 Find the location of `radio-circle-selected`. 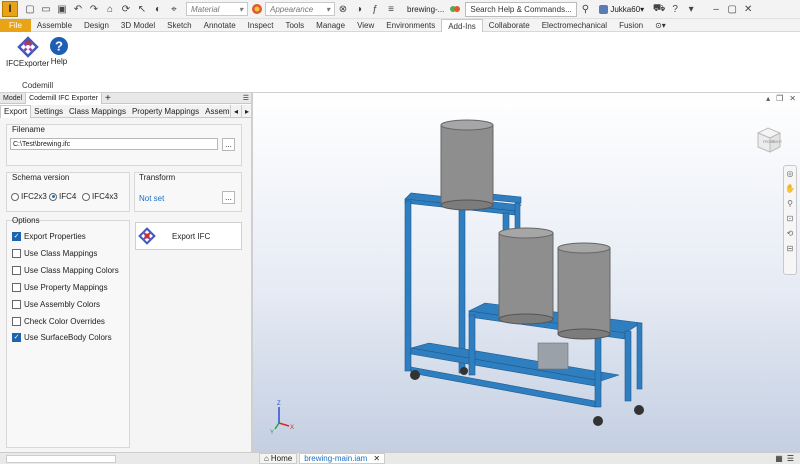

radio-circle-selected is located at coordinates (53, 196).